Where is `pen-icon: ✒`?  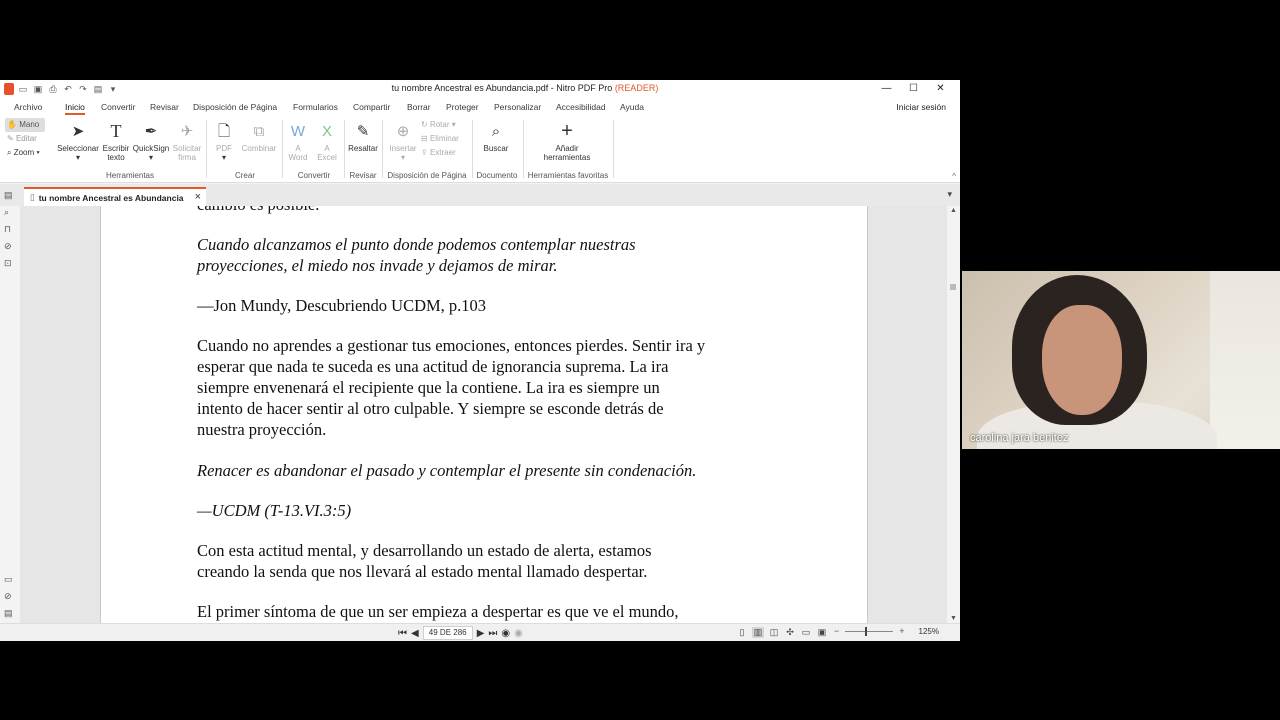
pen-icon: ✒ is located at coordinates (151, 131).